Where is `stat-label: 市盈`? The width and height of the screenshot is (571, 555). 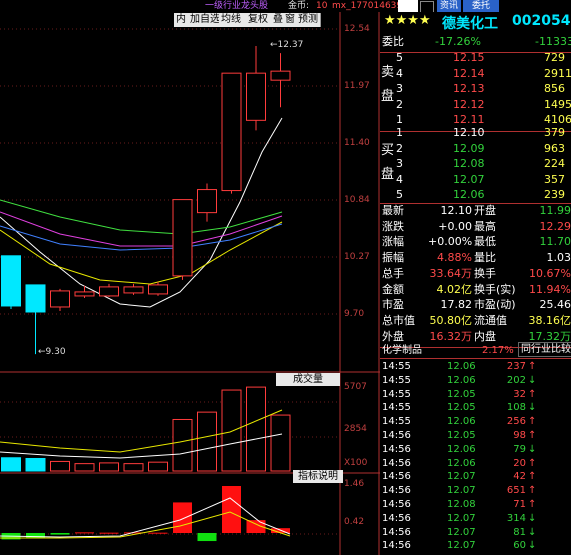
stat-label: 市盈 is located at coordinates (393, 305).